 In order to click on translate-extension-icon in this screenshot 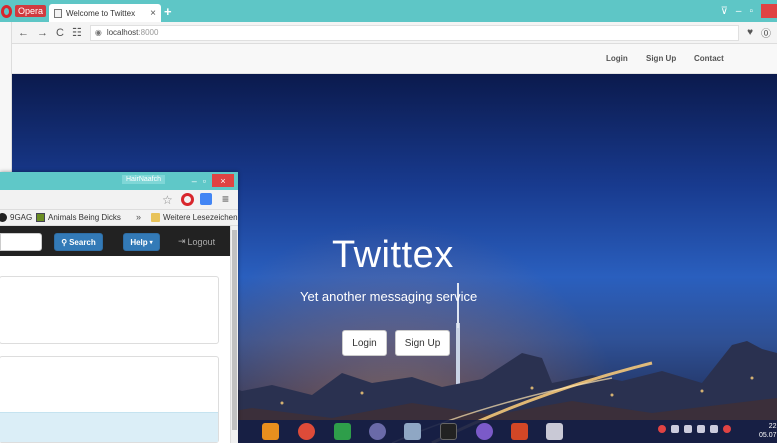, I will do `click(206, 199)`.